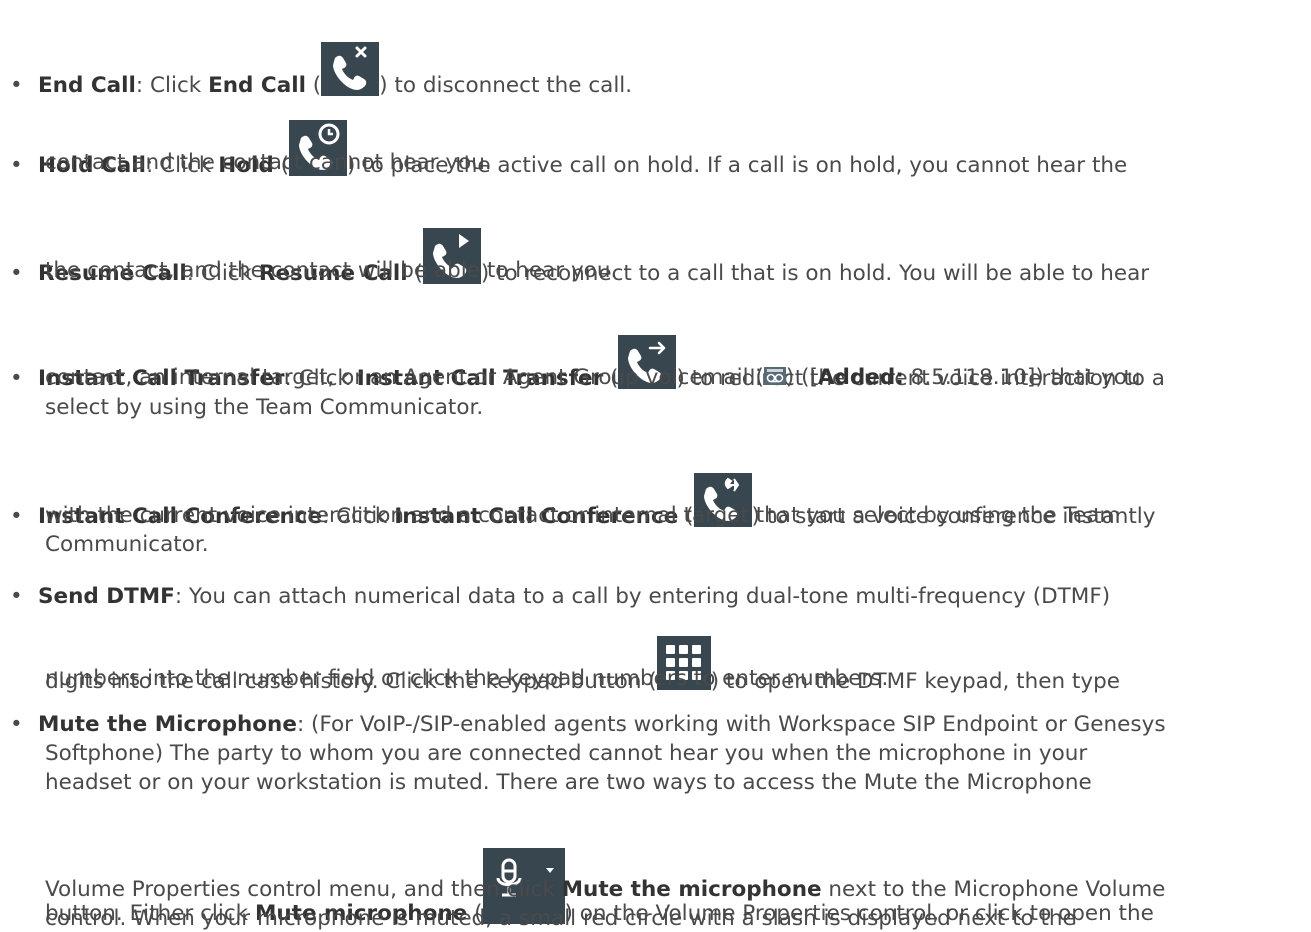 This screenshot has width=1311, height=932. I want to click on text: ]) that you, so click(1083, 377).